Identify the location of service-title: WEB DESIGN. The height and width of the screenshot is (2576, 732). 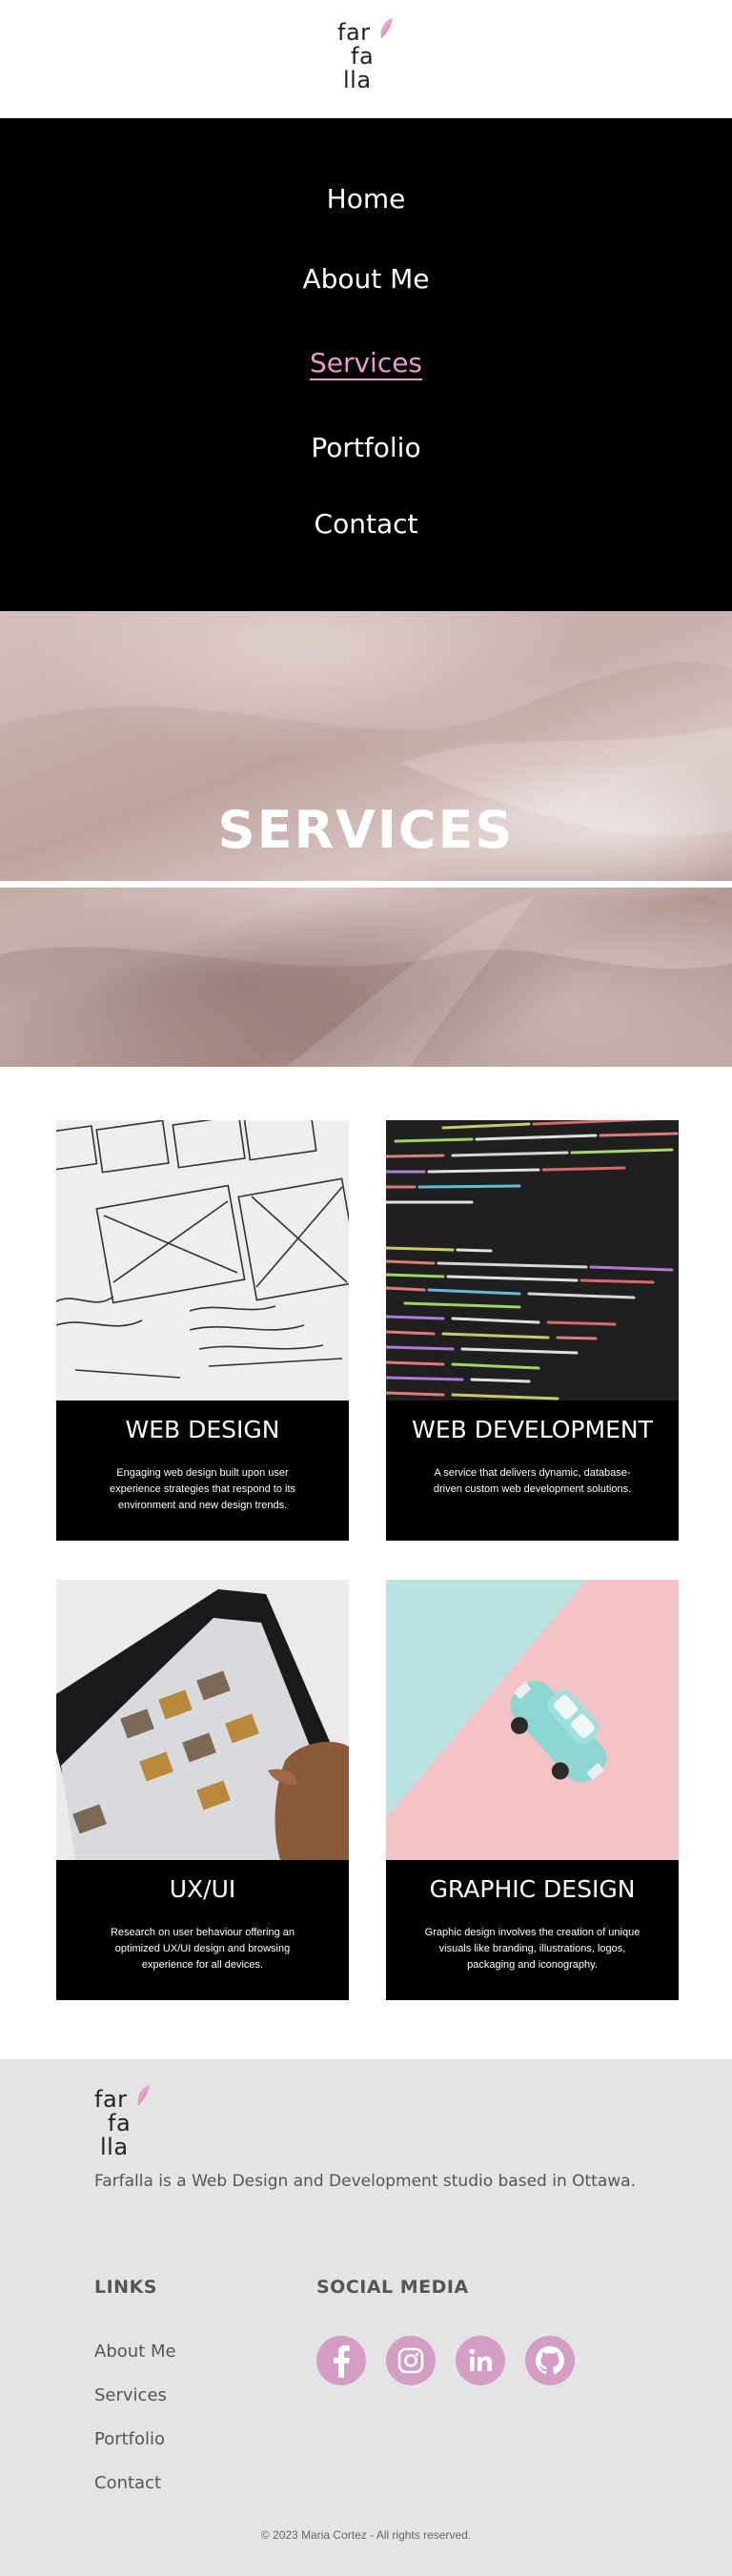
(202, 1429).